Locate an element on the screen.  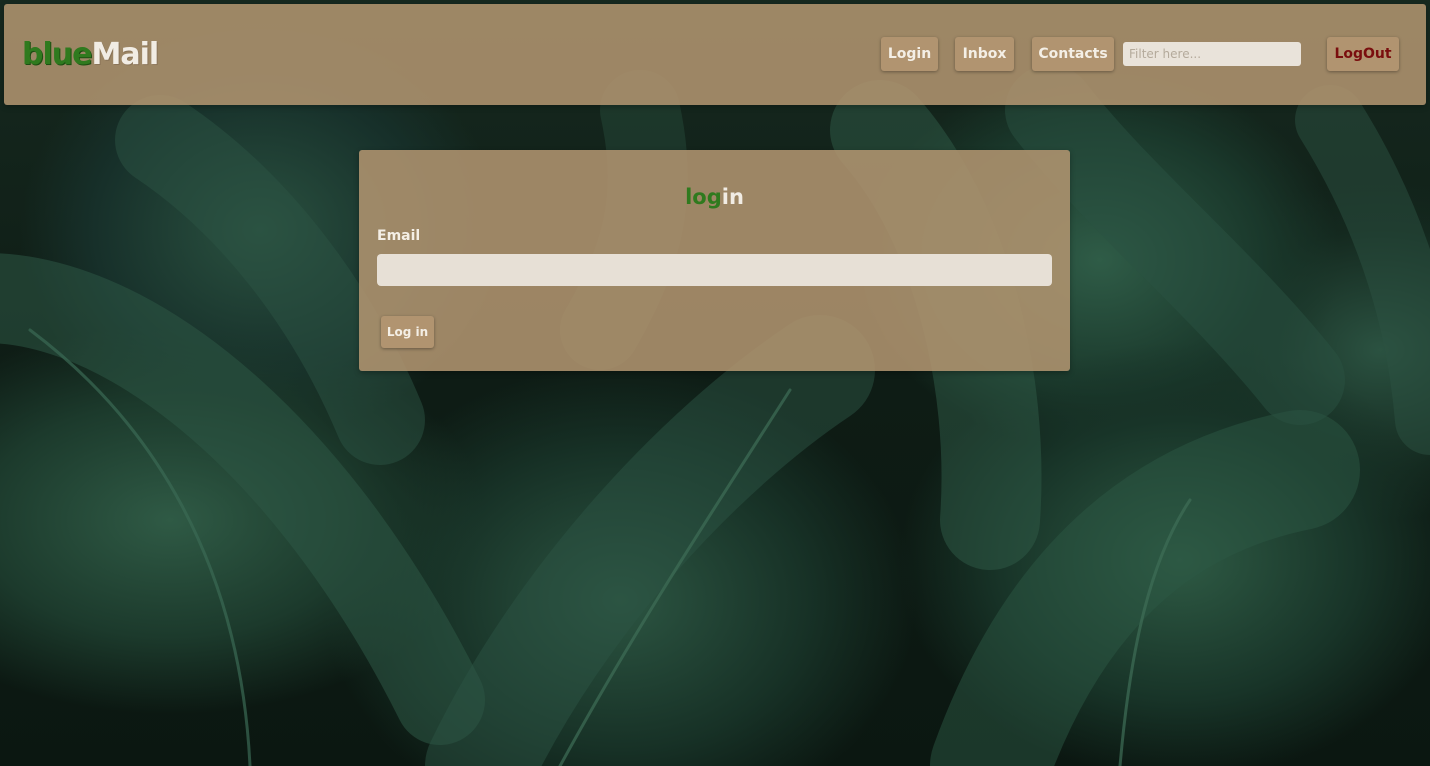
top-navigation-bar: blueMail Login Inbox Contacts LogOut is located at coordinates (715, 54).